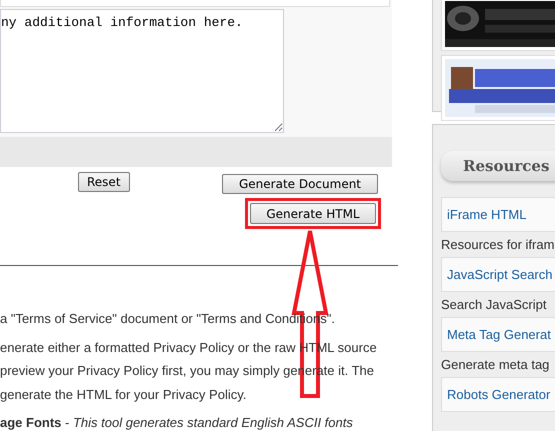  I want to click on reset-button: Reset, so click(104, 182).